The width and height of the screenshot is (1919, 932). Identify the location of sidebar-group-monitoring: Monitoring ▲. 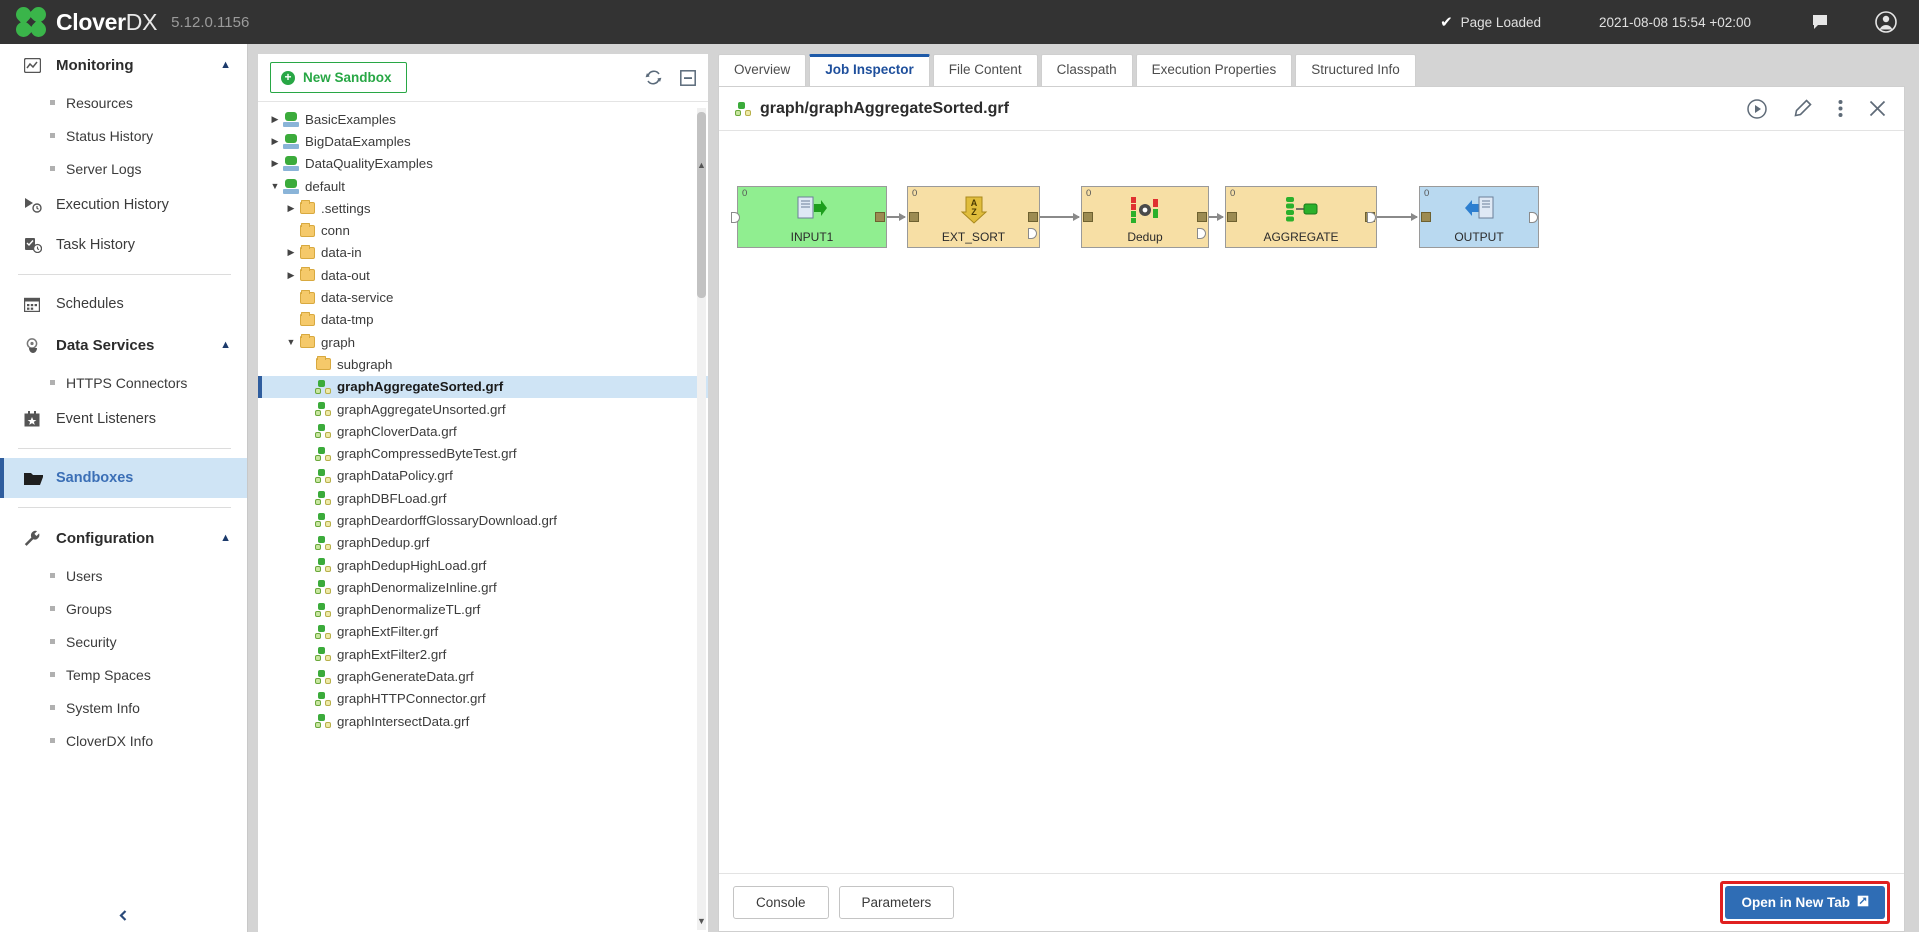
(123, 65).